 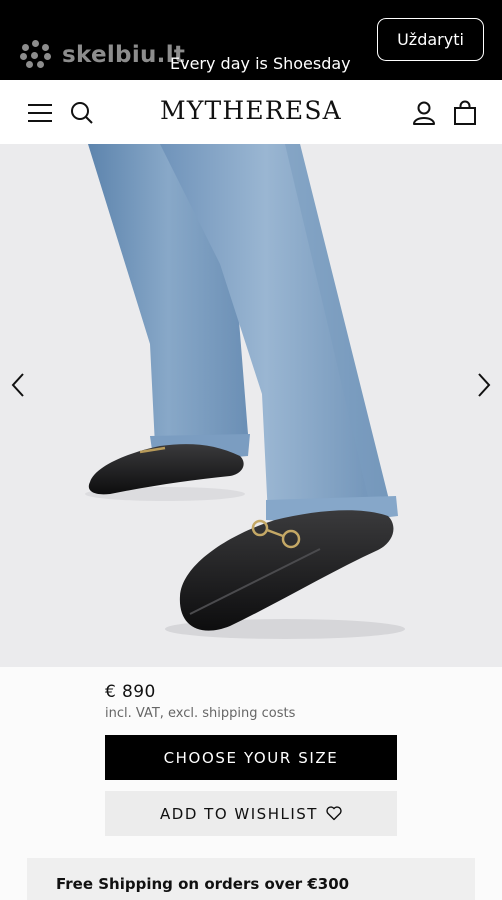 I want to click on choose-size-button: CHOOSE YOUR SIZE, so click(x=251, y=757).